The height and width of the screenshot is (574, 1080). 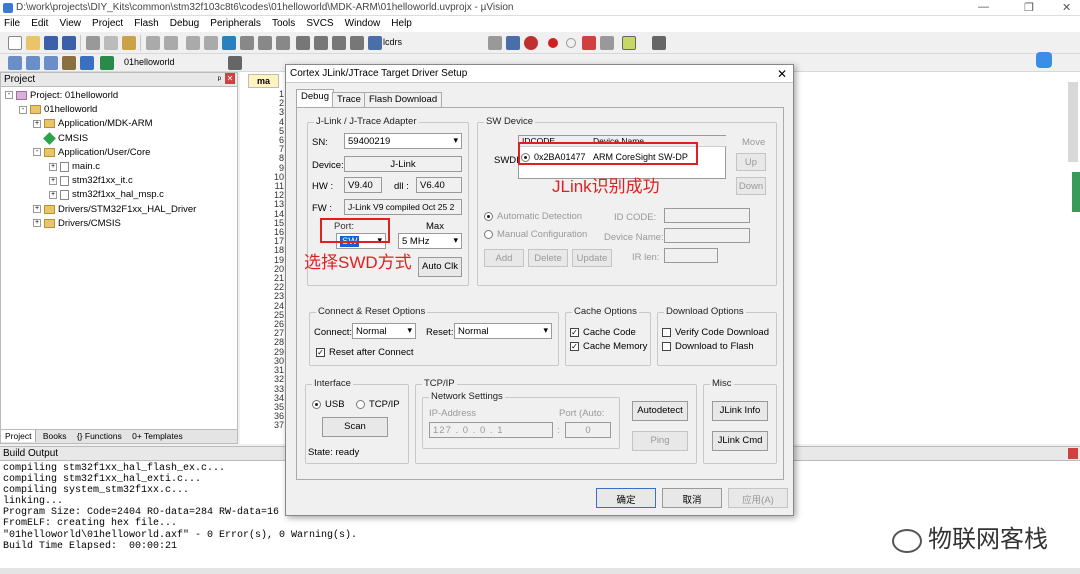 I want to click on side-handle, so click(x=1076, y=192).